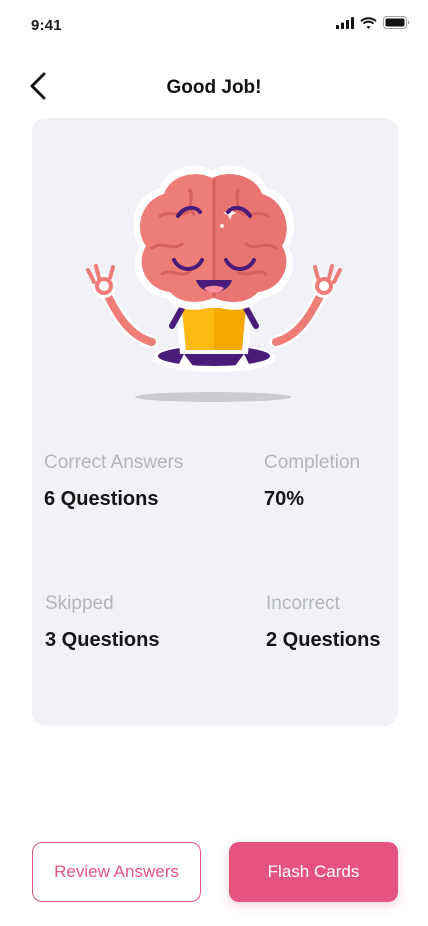  Describe the element at coordinates (284, 499) in the screenshot. I see `stat-value: 70%` at that location.